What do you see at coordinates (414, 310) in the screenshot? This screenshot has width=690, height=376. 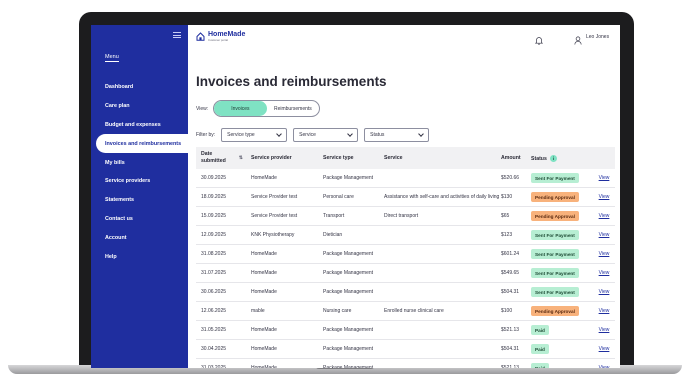 I see `cell-service: Enrolled nurse clinical care` at bounding box center [414, 310].